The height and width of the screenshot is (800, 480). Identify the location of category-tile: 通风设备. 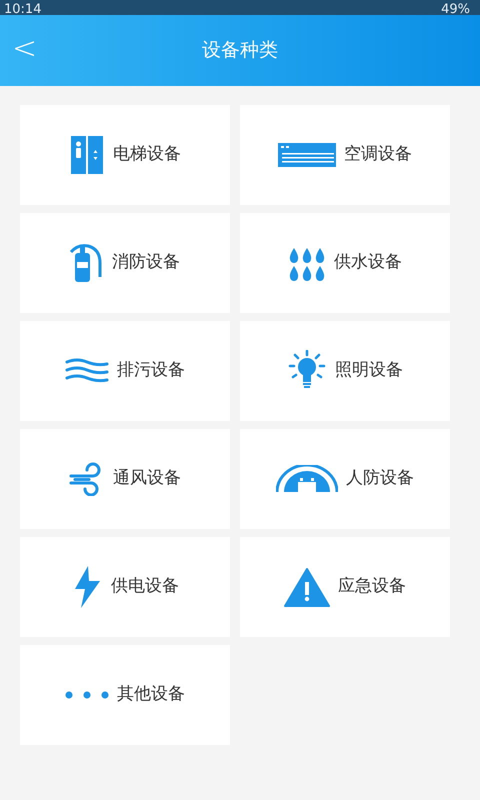
(125, 479).